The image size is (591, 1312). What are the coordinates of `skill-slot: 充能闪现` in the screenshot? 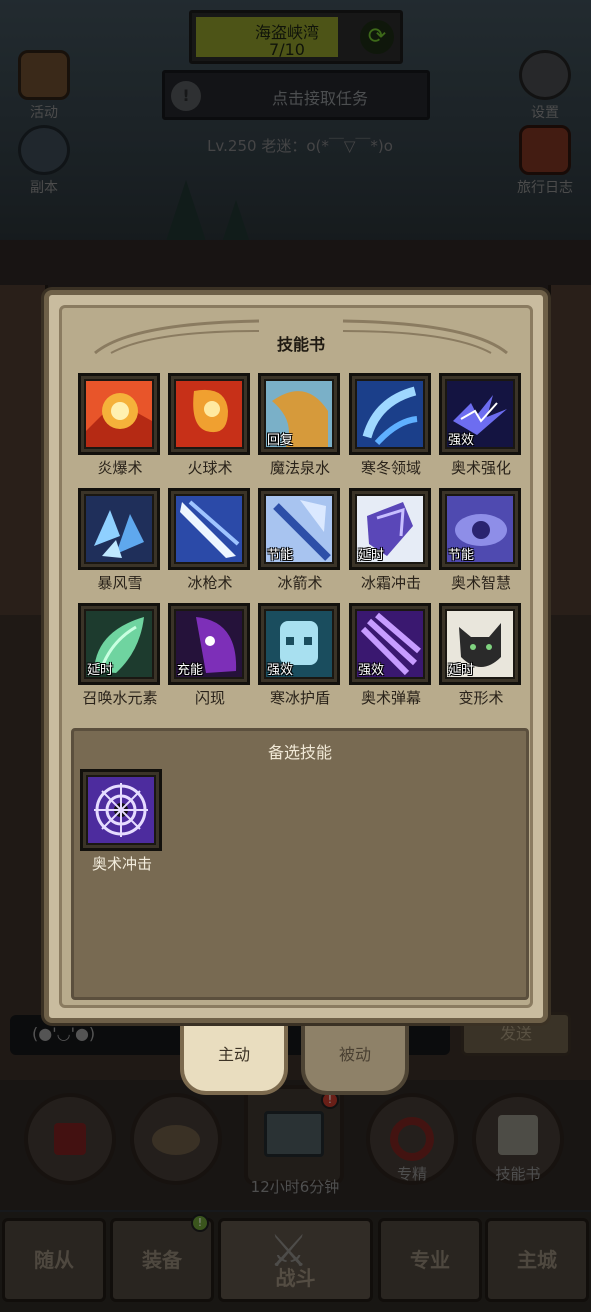 It's located at (210, 655).